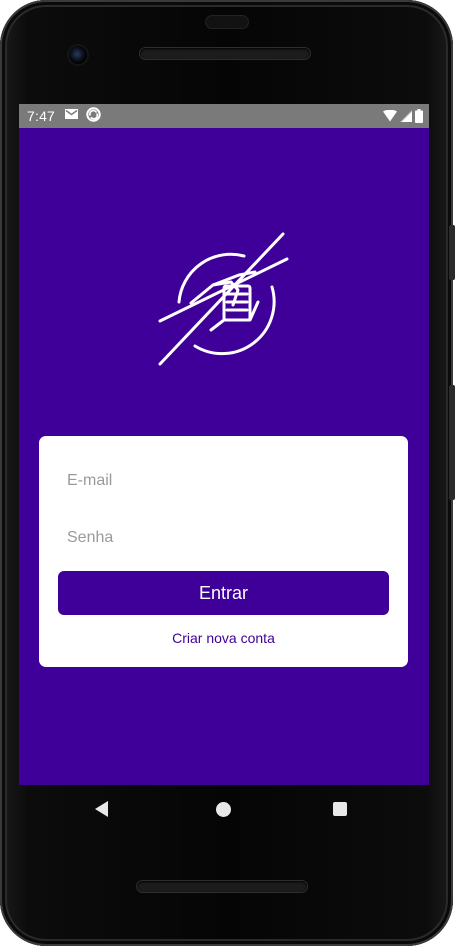 The image size is (455, 950). I want to click on top-speaker, so click(225, 53).